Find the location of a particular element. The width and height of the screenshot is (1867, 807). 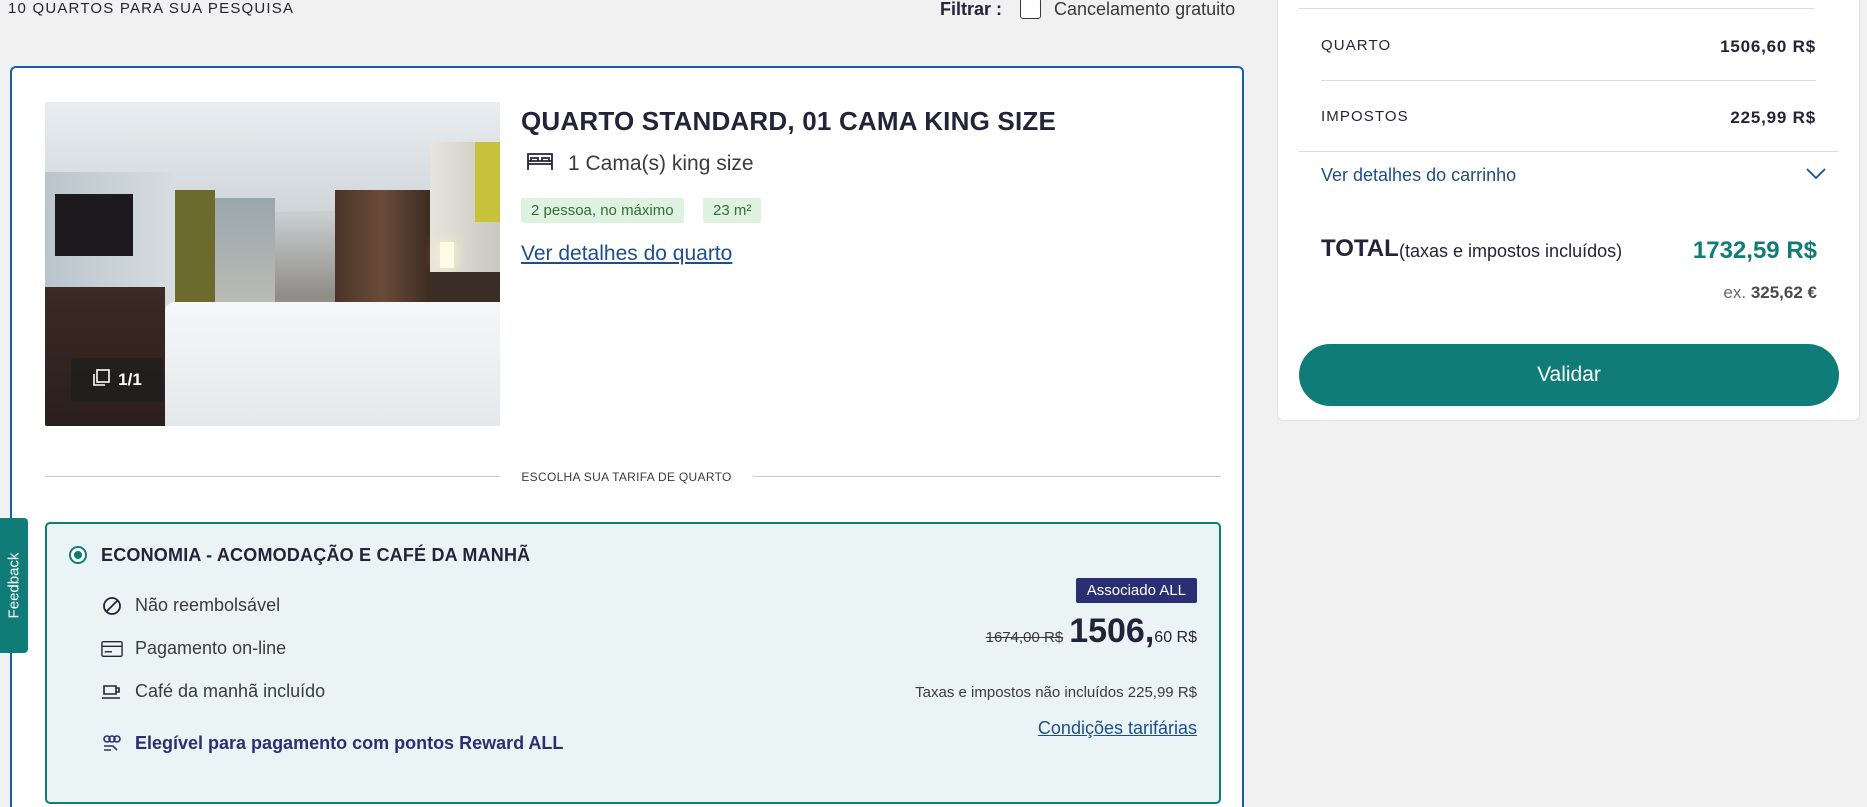

feedback-label: Feedback is located at coordinates (14, 585).